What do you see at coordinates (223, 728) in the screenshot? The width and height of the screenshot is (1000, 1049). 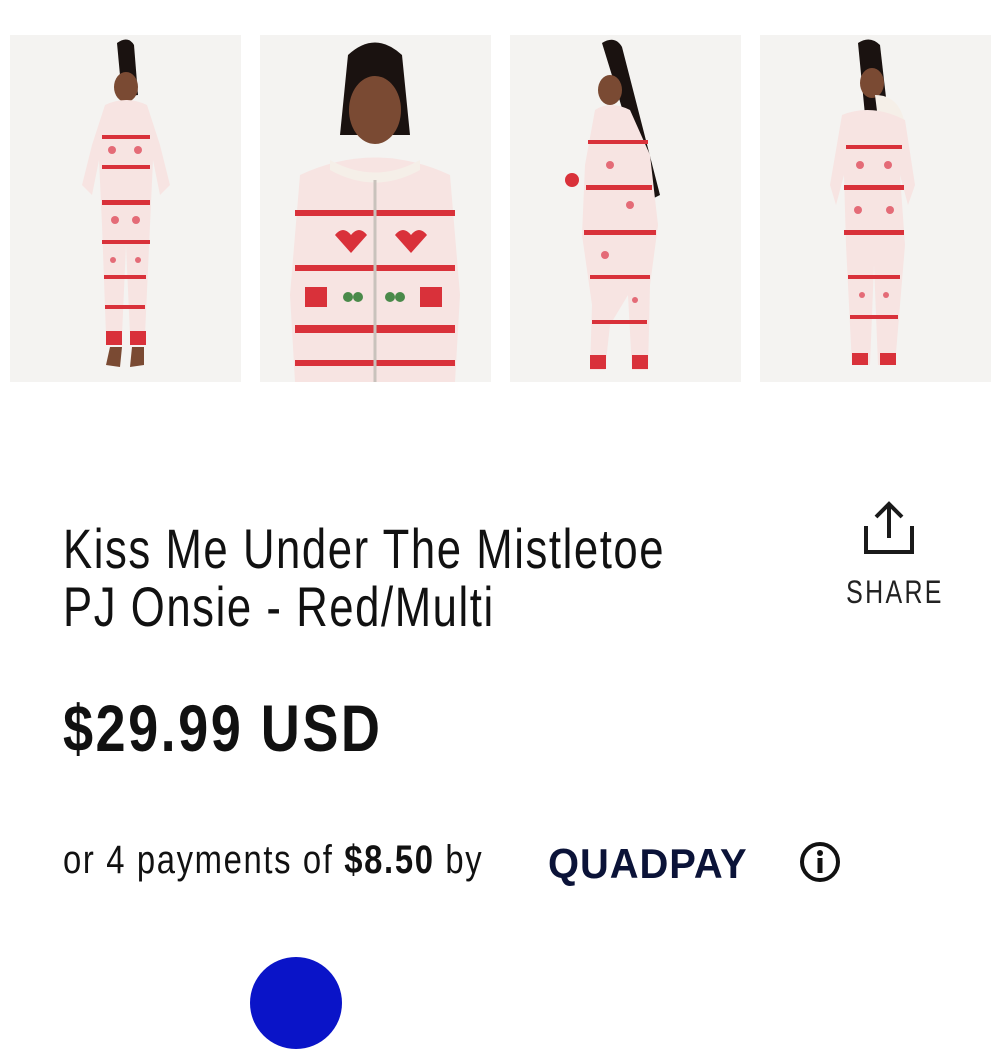 I see `product-price: $29.99 USD` at bounding box center [223, 728].